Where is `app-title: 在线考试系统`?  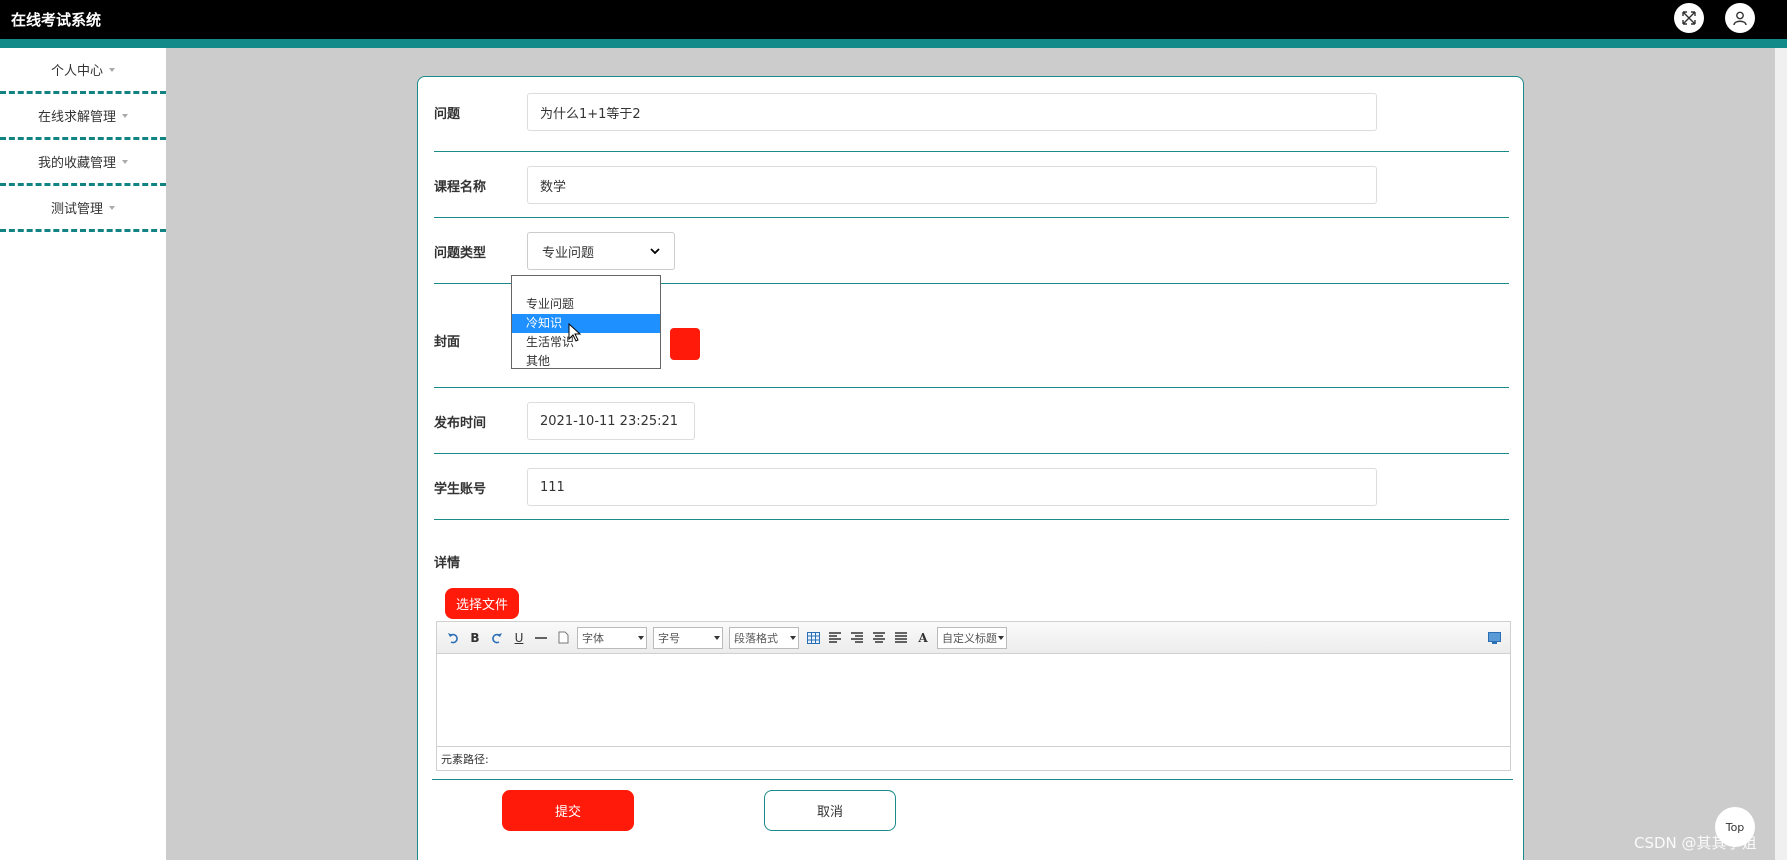 app-title: 在线考试系统 is located at coordinates (56, 20).